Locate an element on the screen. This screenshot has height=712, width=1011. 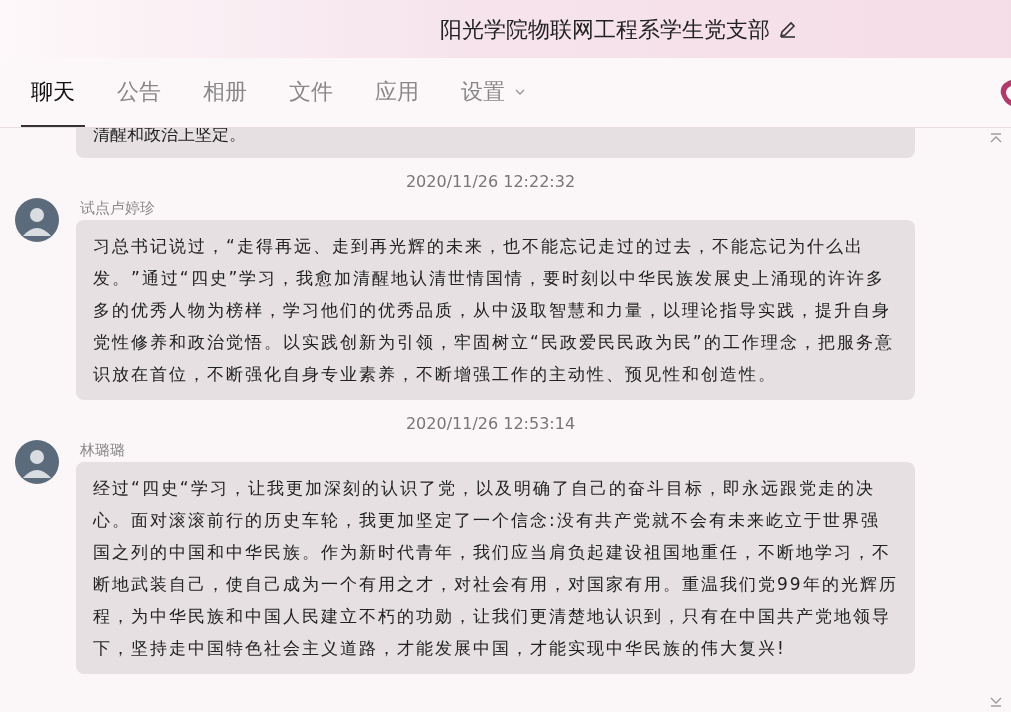
group-title: 阳光学院物联网工程系学生党支部 is located at coordinates (605, 29).